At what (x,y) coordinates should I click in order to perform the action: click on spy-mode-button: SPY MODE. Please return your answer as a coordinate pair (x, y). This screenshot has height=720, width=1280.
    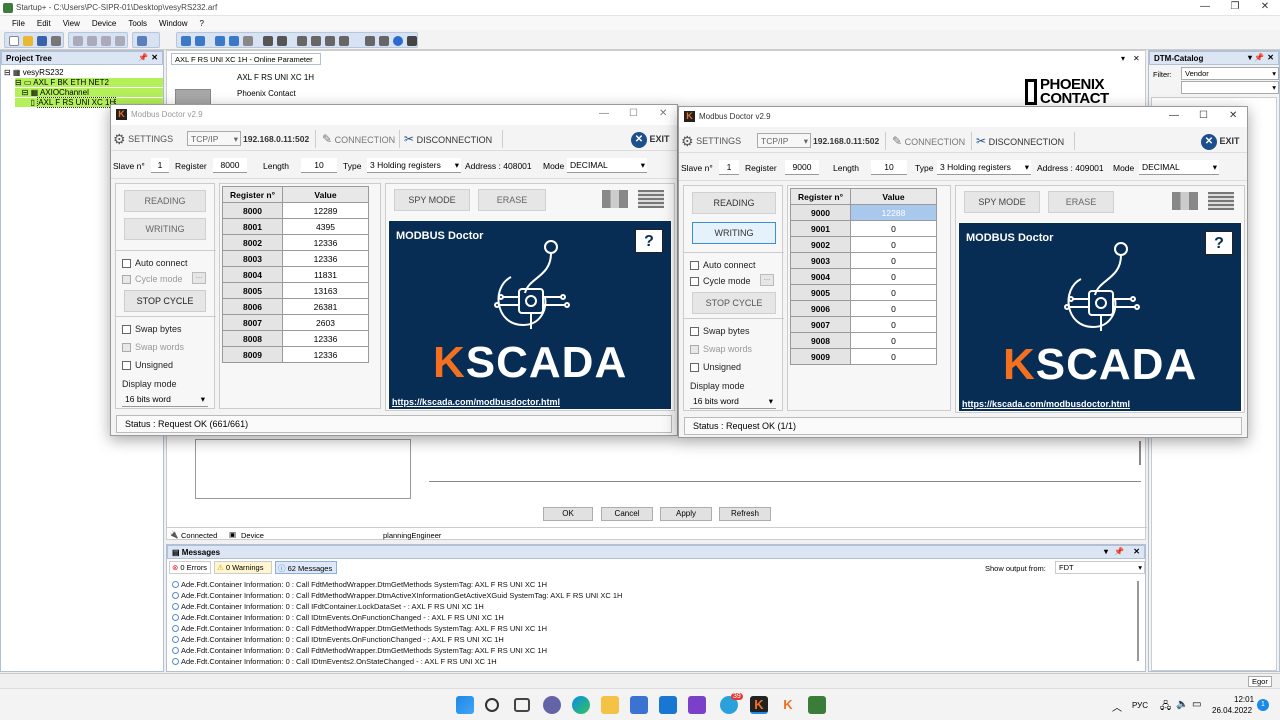
    Looking at the image, I should click on (1002, 202).